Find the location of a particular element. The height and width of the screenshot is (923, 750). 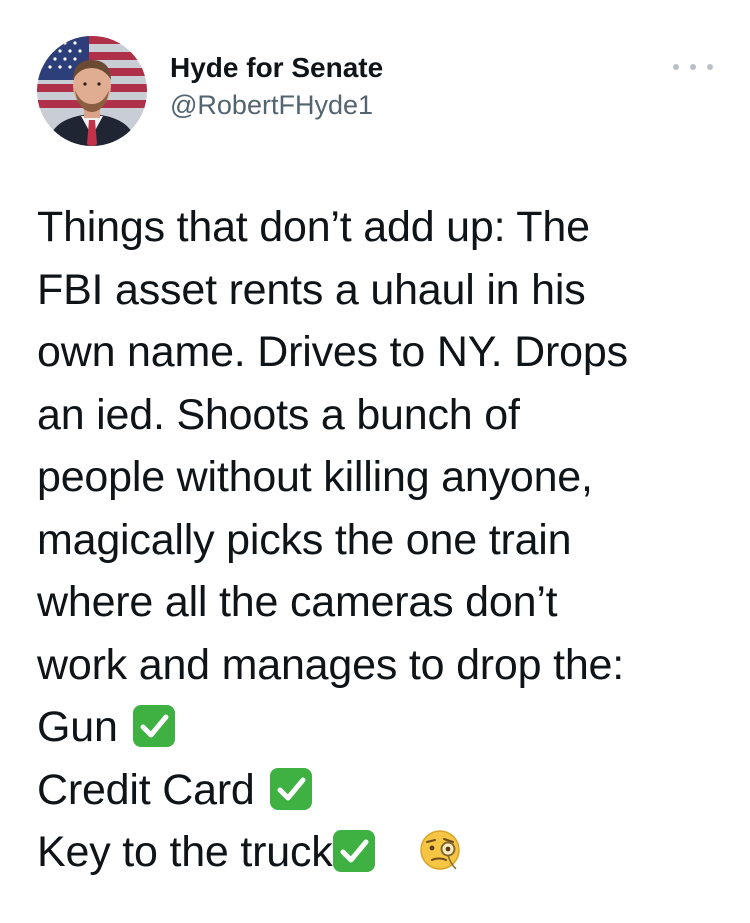

tweet-line: work and manages to drop the: is located at coordinates (331, 664).